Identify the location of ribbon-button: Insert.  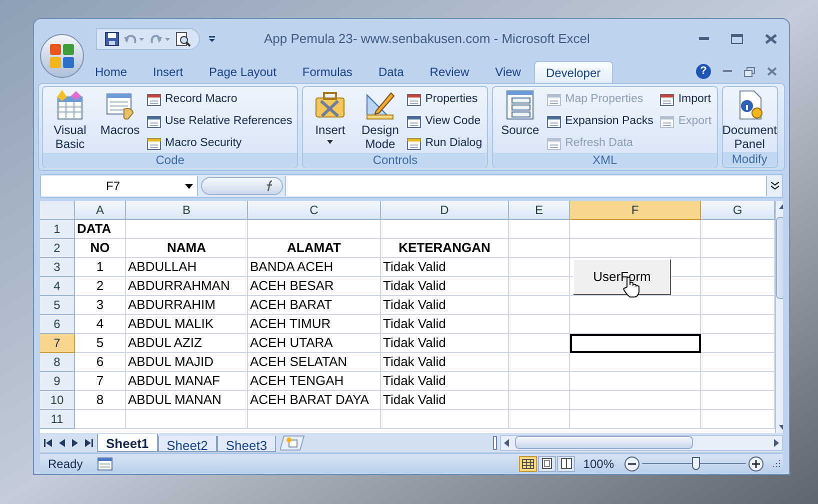
(330, 116).